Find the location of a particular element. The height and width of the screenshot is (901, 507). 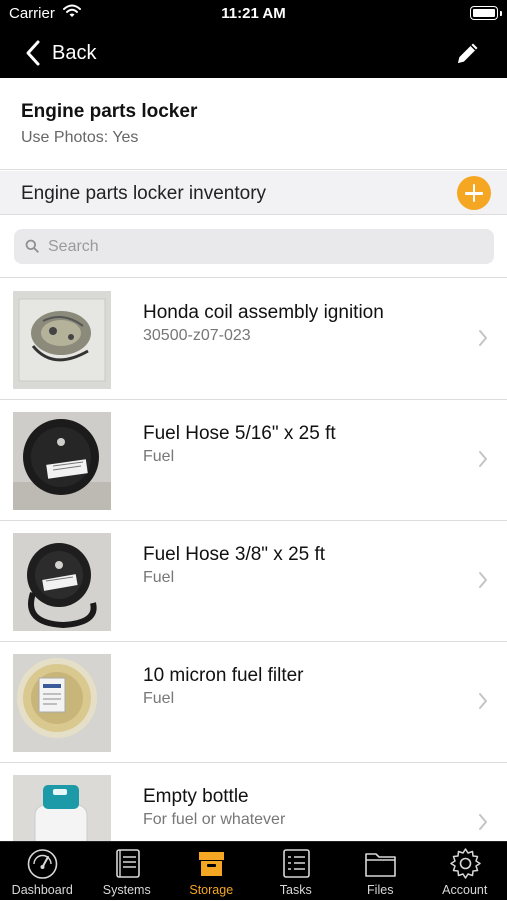

inventory-section-header: Engine parts locker inventory is located at coordinates (253, 193).